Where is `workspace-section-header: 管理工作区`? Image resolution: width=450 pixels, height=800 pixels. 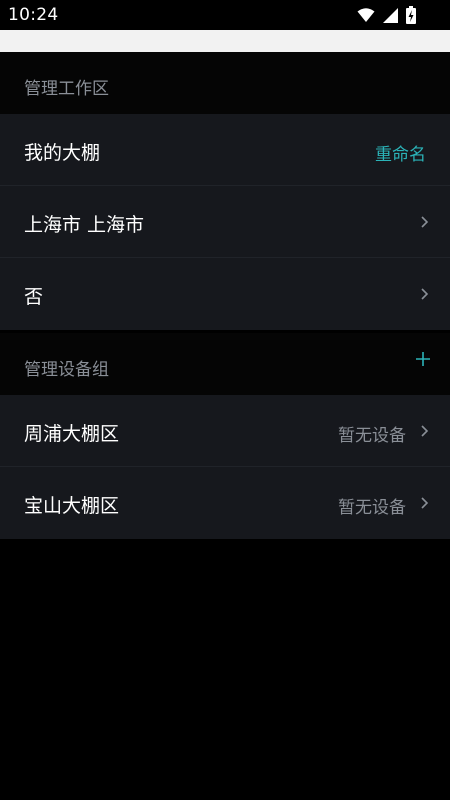 workspace-section-header: 管理工作区 is located at coordinates (225, 83).